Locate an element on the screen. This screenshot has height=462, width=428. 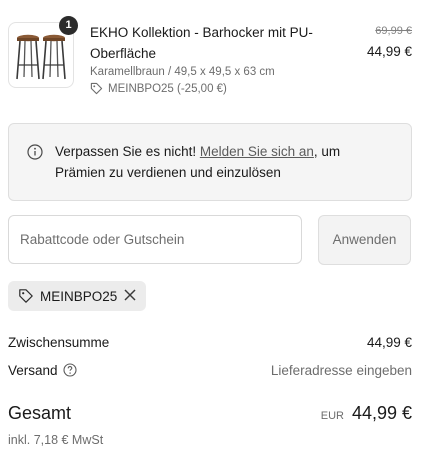
total-label: Gesamt is located at coordinates (40, 413).